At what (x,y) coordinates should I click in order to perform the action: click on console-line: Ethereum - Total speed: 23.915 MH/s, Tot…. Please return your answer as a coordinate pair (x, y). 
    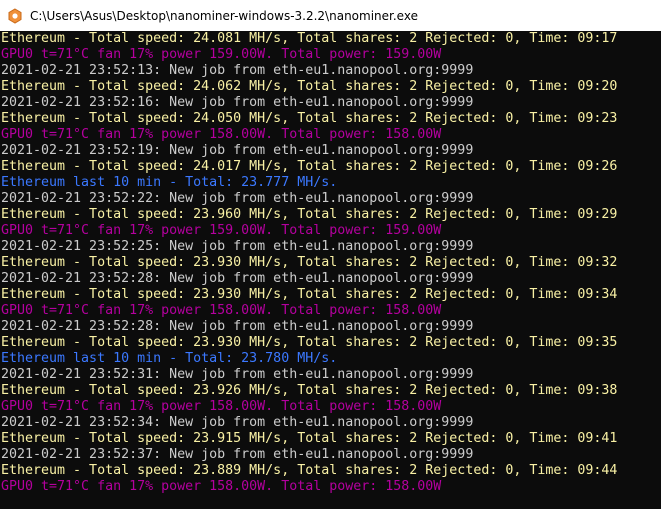
    Looking at the image, I should click on (309, 438).